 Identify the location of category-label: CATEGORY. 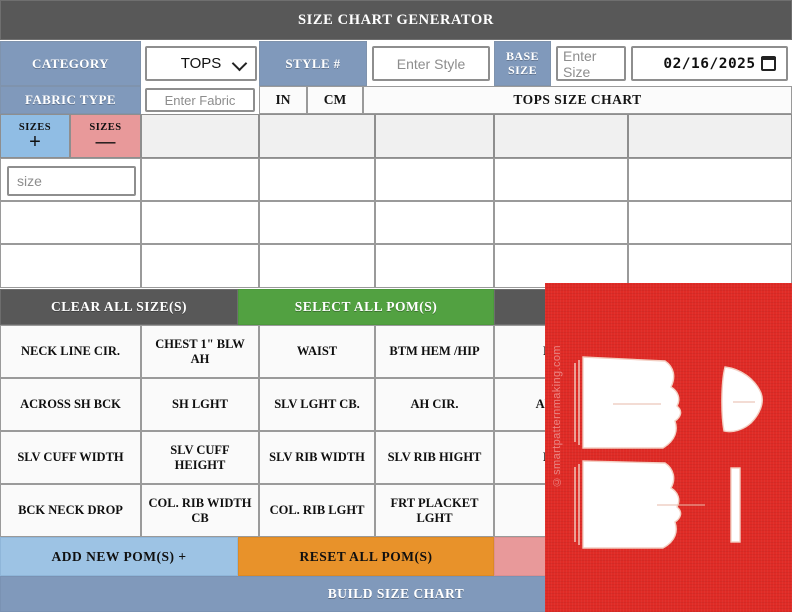
(70, 63).